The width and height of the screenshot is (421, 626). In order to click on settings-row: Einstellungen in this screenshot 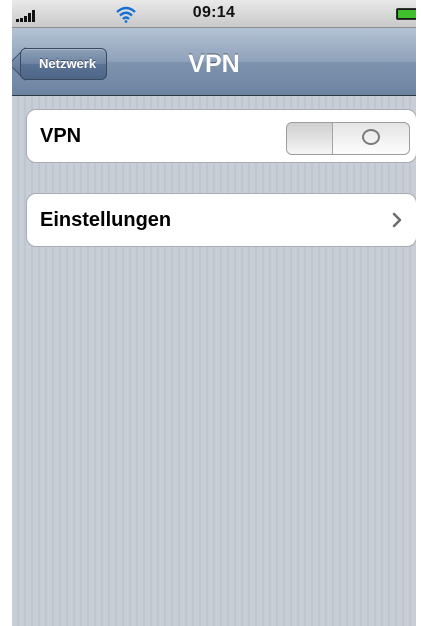, I will do `click(221, 220)`.